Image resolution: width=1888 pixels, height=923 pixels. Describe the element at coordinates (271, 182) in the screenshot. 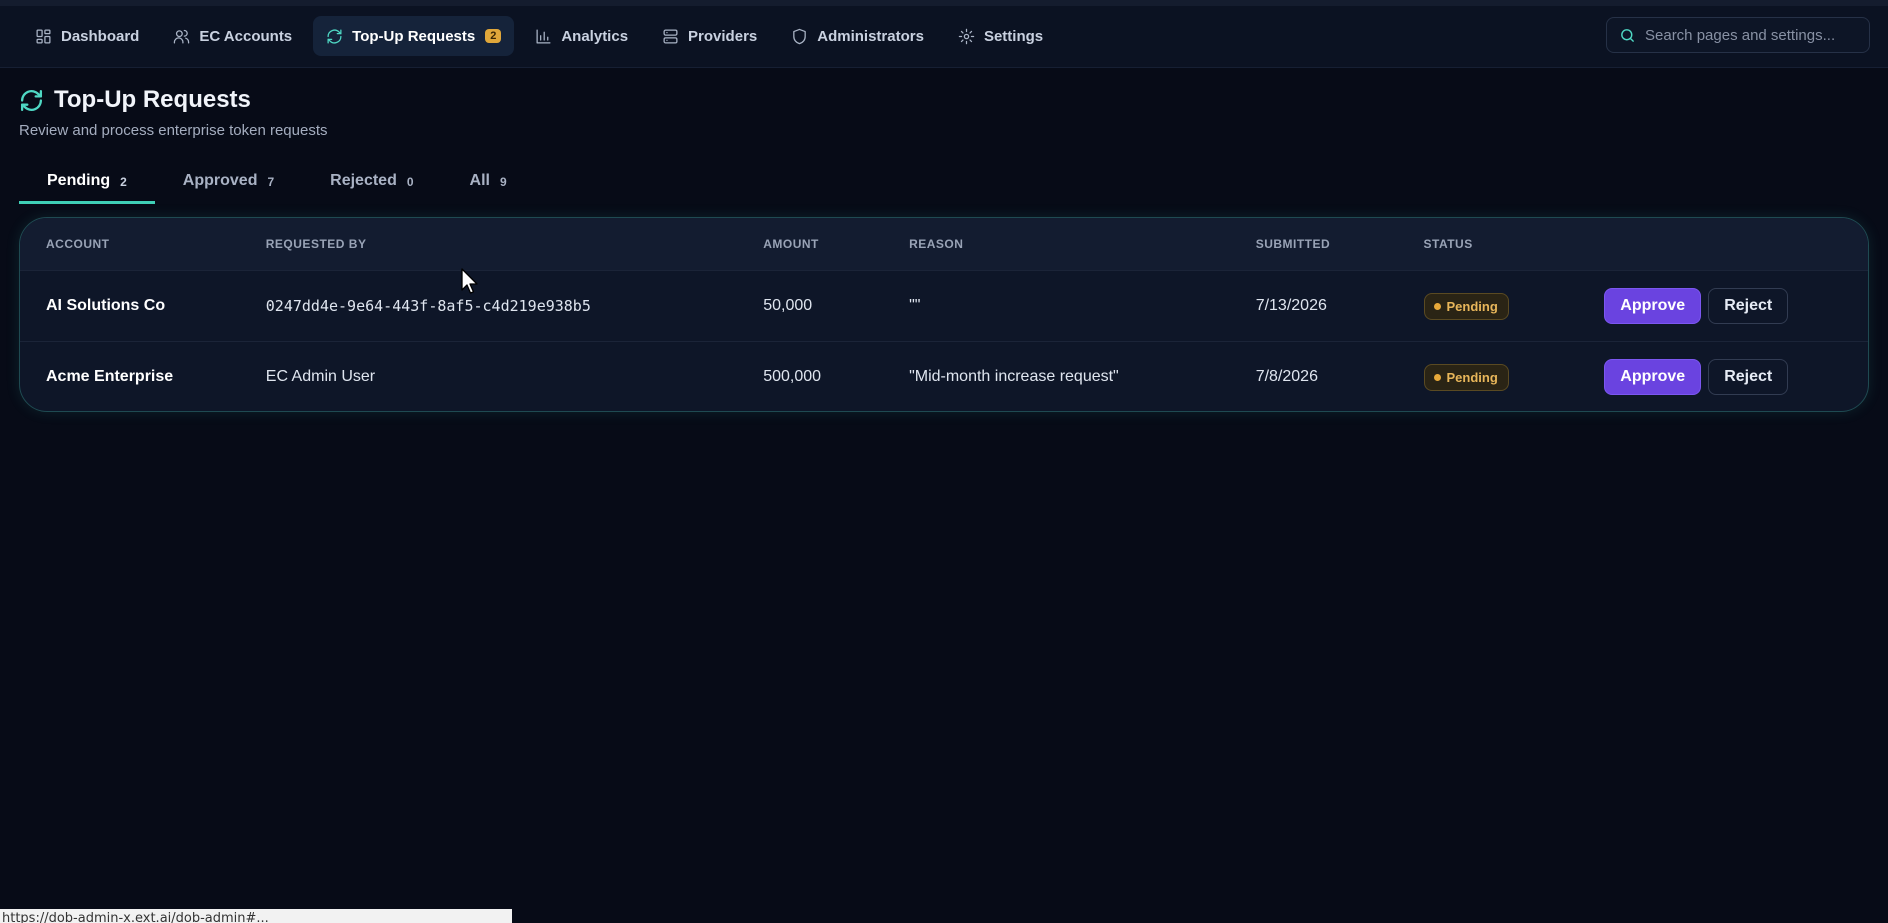

I see `tab-count: 7` at that location.